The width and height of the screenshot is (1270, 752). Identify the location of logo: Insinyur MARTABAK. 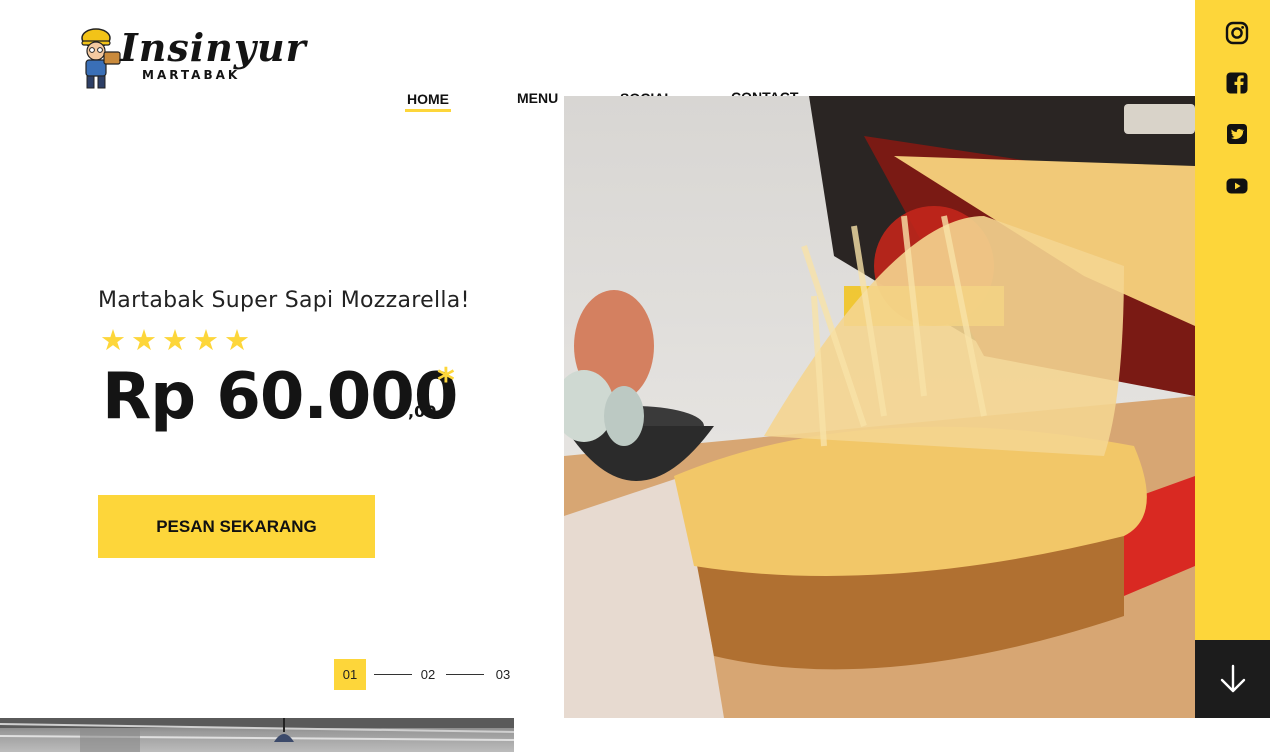
(192, 58).